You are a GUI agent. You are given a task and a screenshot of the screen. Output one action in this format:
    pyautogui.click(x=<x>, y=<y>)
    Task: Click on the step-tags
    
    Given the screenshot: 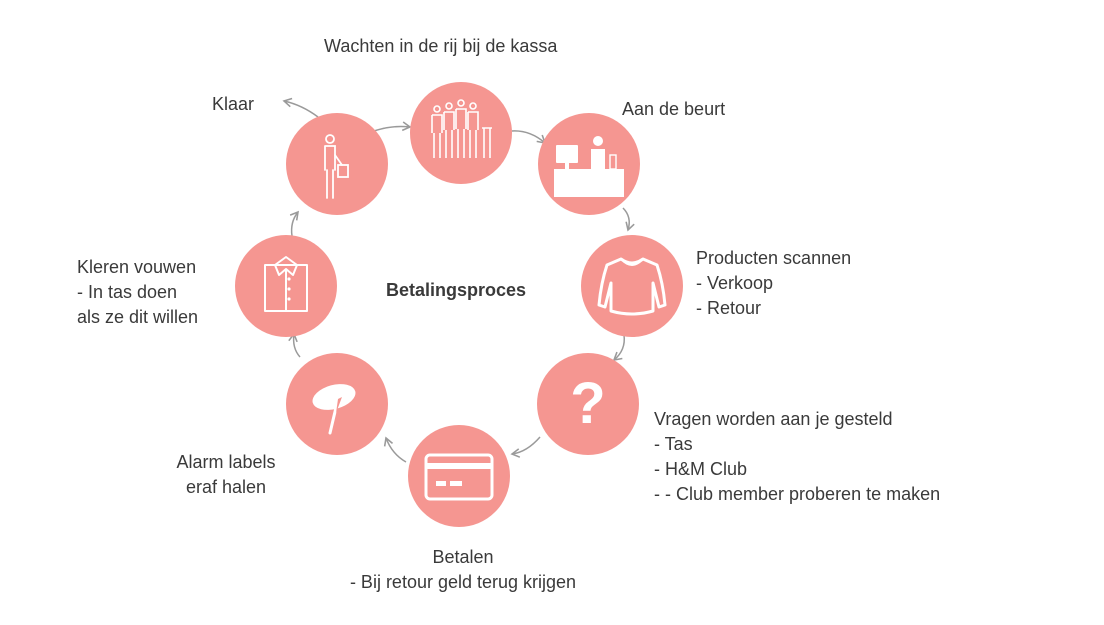 What is the action you would take?
    pyautogui.click(x=337, y=404)
    